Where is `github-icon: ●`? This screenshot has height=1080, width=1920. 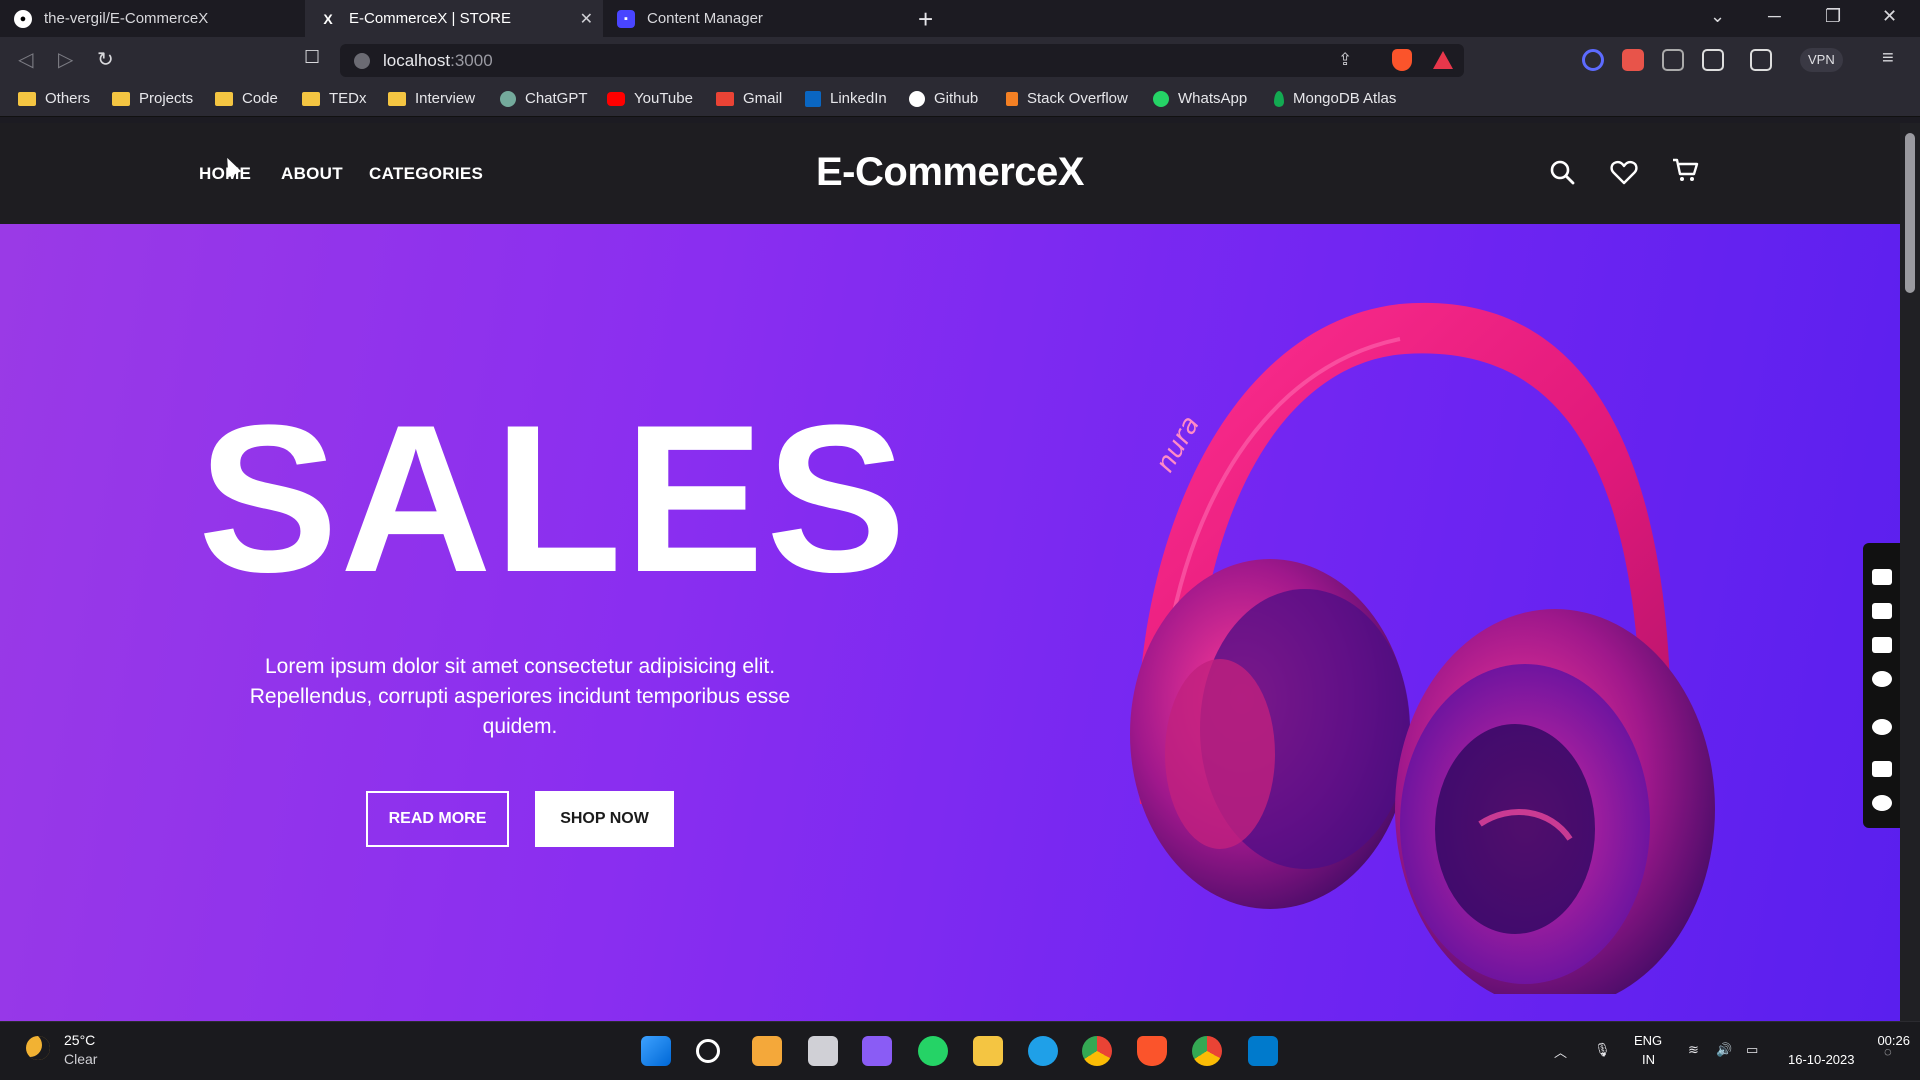 github-icon: ● is located at coordinates (23, 18).